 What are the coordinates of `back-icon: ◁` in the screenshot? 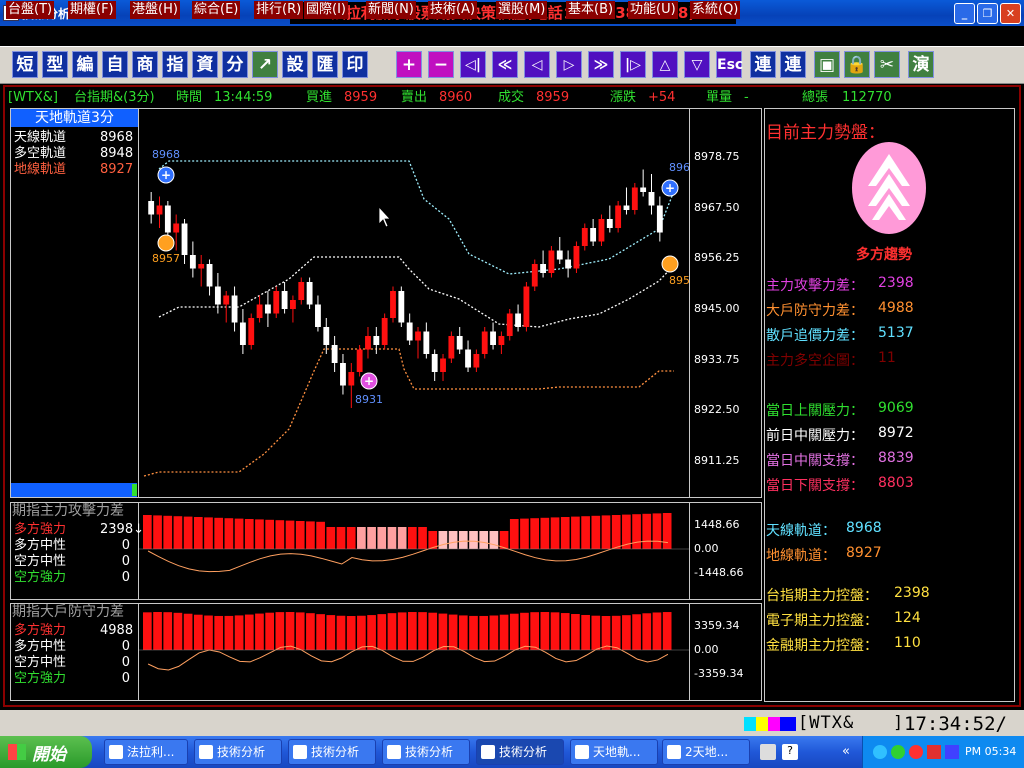 It's located at (537, 64).